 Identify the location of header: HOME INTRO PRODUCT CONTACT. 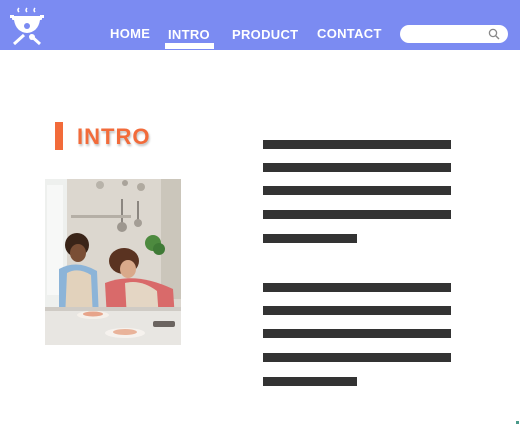
(260, 25).